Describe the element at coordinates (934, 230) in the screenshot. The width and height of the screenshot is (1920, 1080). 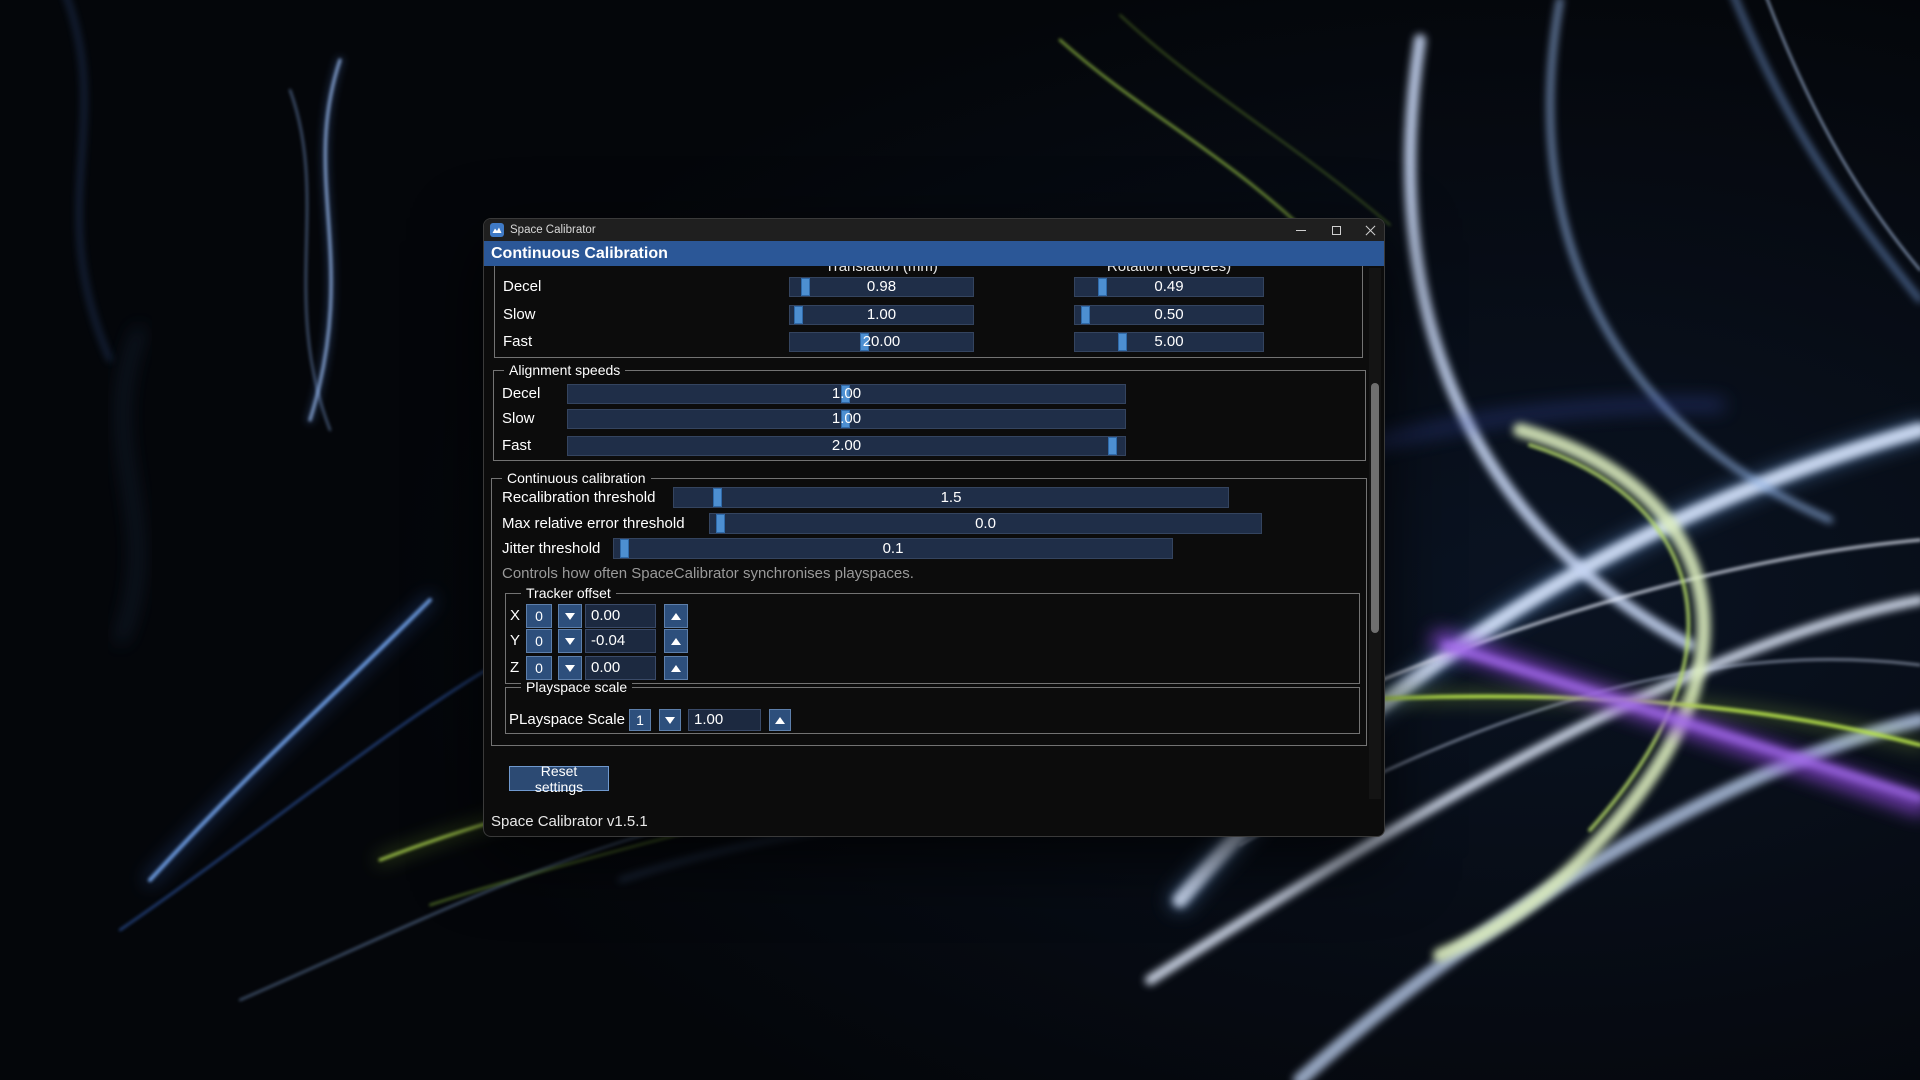
I see `title-bar: Space Calibrator` at that location.